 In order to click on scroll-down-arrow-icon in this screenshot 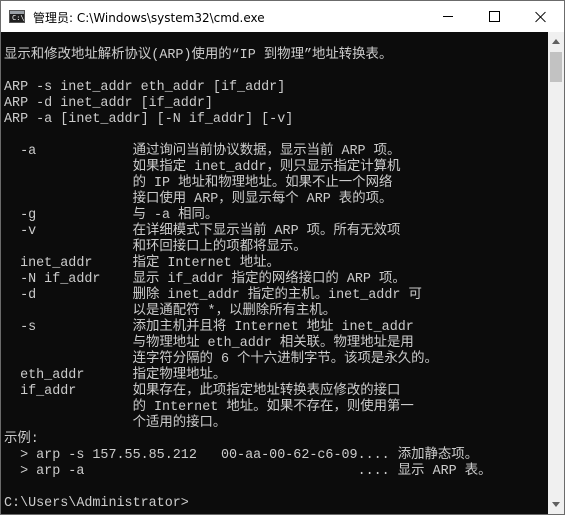, I will do `click(556, 504)`.